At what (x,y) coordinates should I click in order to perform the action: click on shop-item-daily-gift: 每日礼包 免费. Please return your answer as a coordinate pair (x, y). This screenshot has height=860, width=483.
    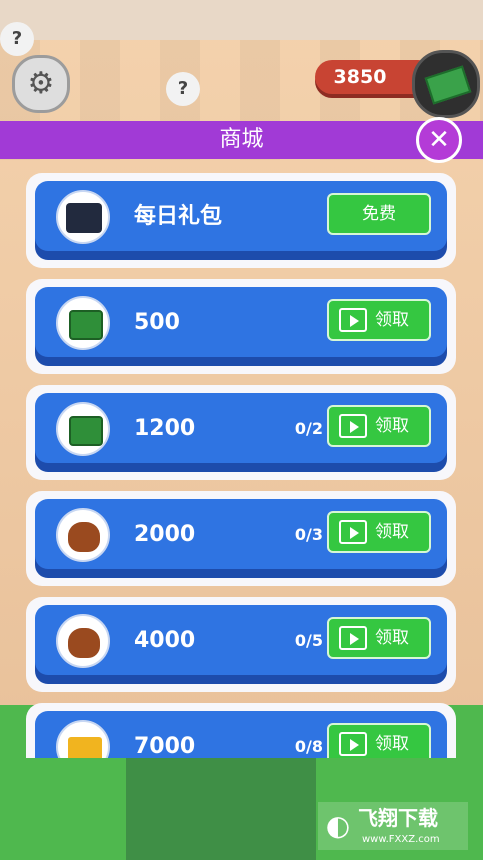
    Looking at the image, I should click on (241, 220).